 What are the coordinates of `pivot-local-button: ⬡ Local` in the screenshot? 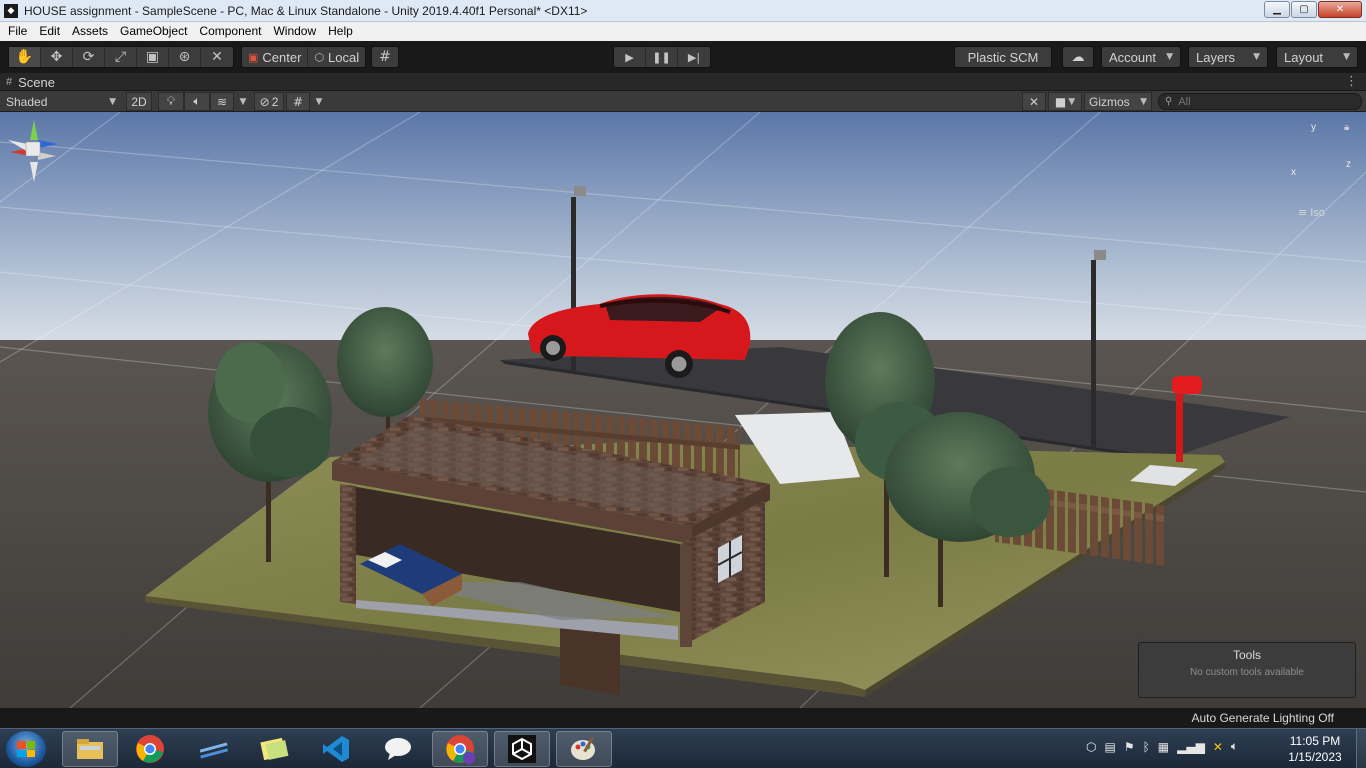 It's located at (336, 57).